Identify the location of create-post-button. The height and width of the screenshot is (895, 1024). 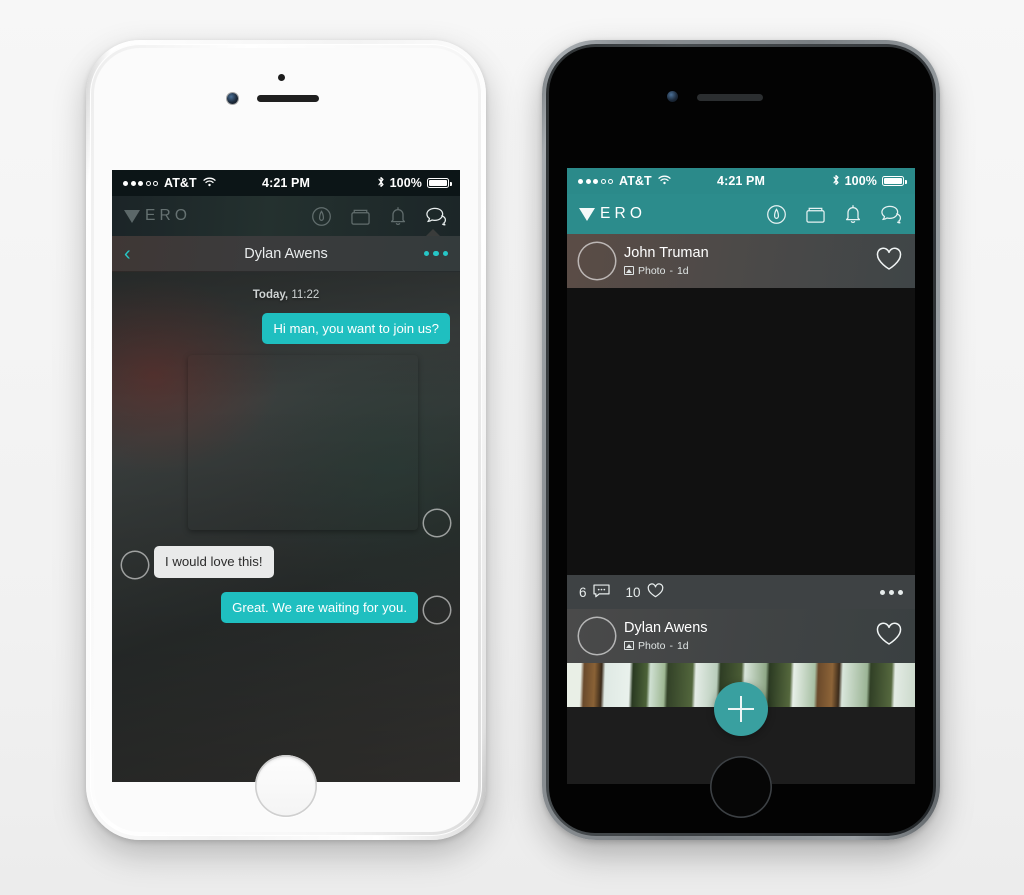
(741, 709).